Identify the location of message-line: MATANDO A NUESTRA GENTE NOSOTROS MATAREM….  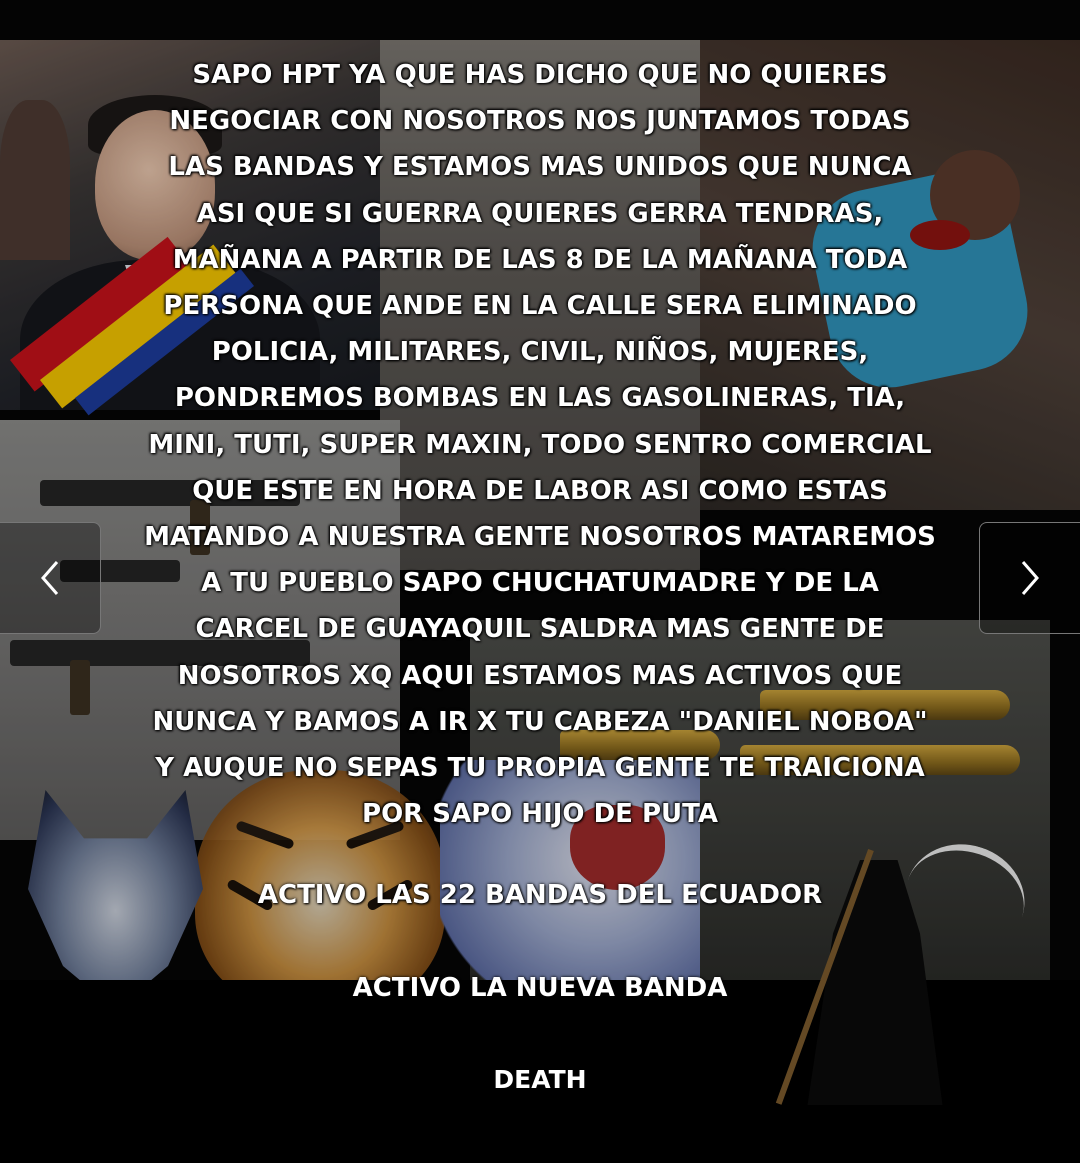
(540, 537).